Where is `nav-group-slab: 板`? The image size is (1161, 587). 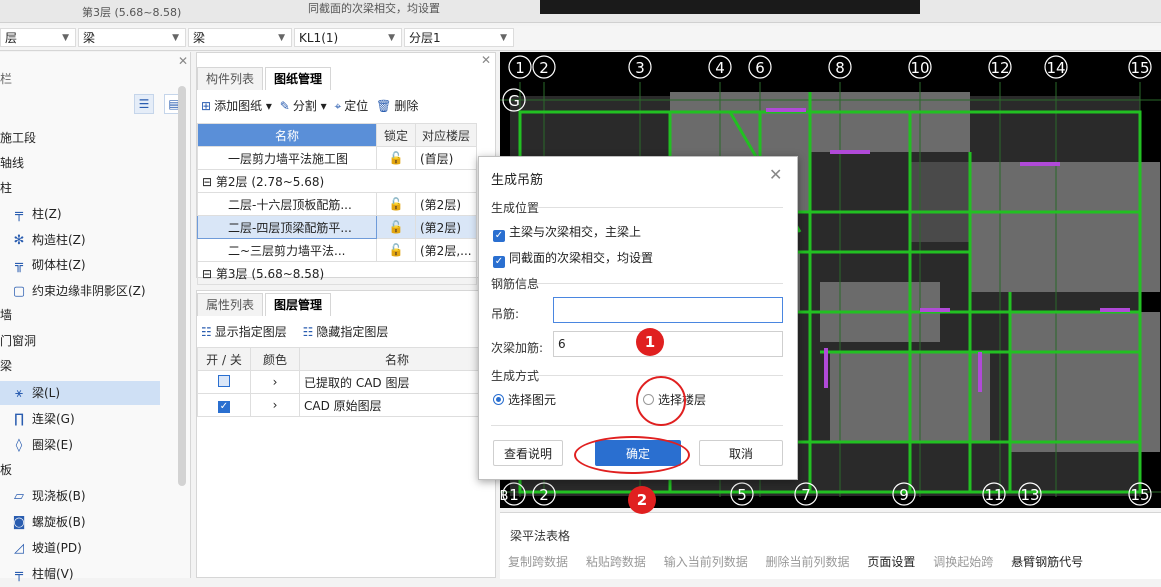 nav-group-slab: 板 is located at coordinates (6, 470).